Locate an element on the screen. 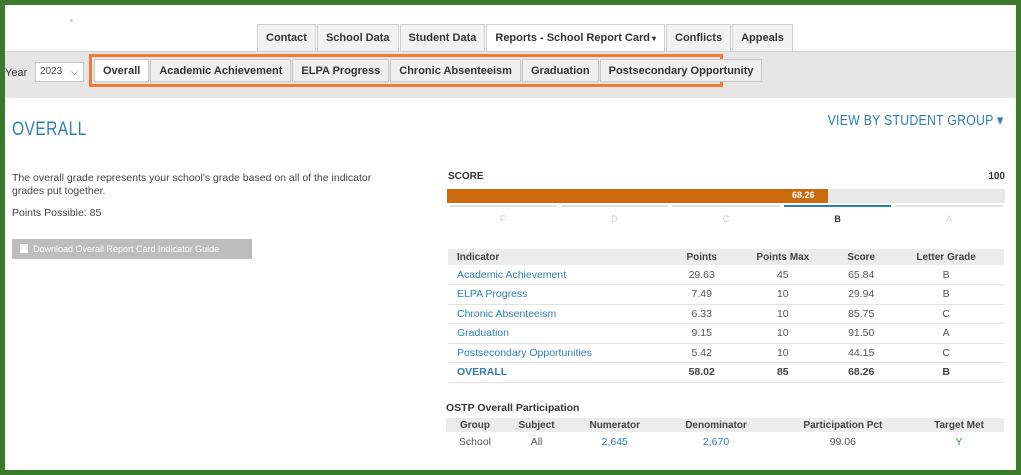 Image resolution: width=1021 pixels, height=475 pixels. year-select: 2023 ⌵ is located at coordinates (59, 72).